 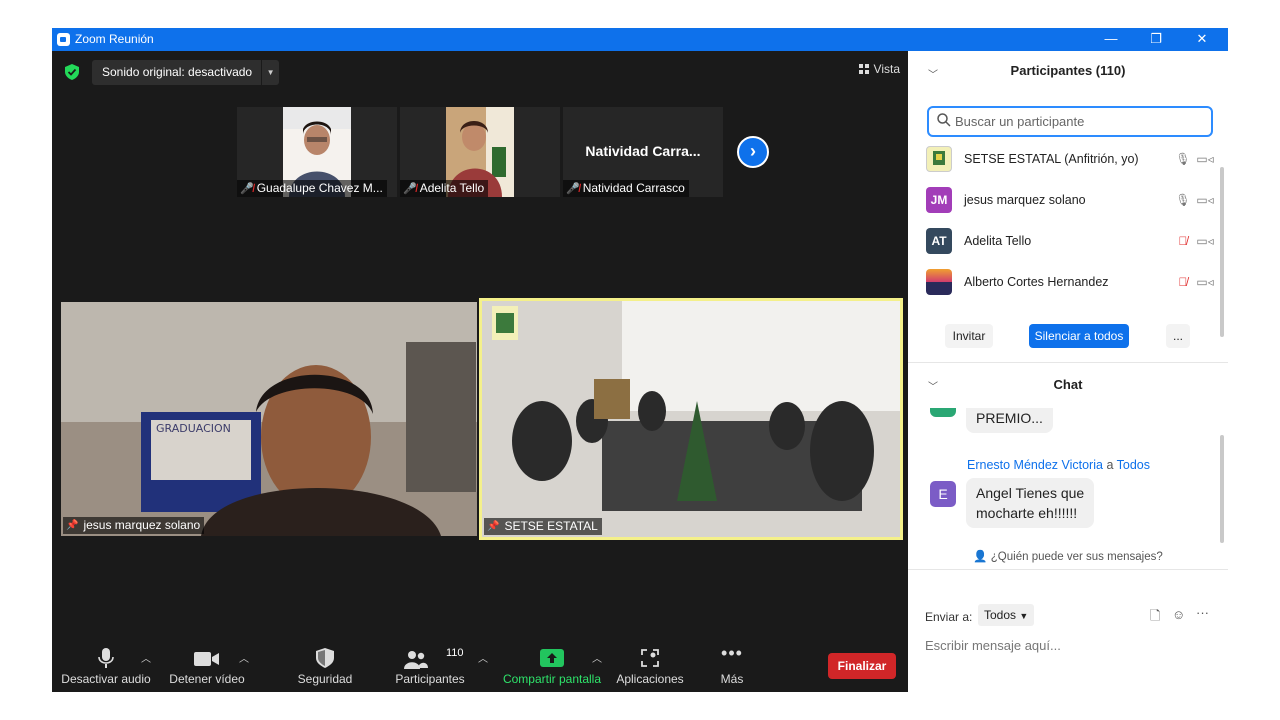 What do you see at coordinates (480, 152) in the screenshot?
I see `thumbnail-tile: 🎤̸ Adelita Tello` at bounding box center [480, 152].